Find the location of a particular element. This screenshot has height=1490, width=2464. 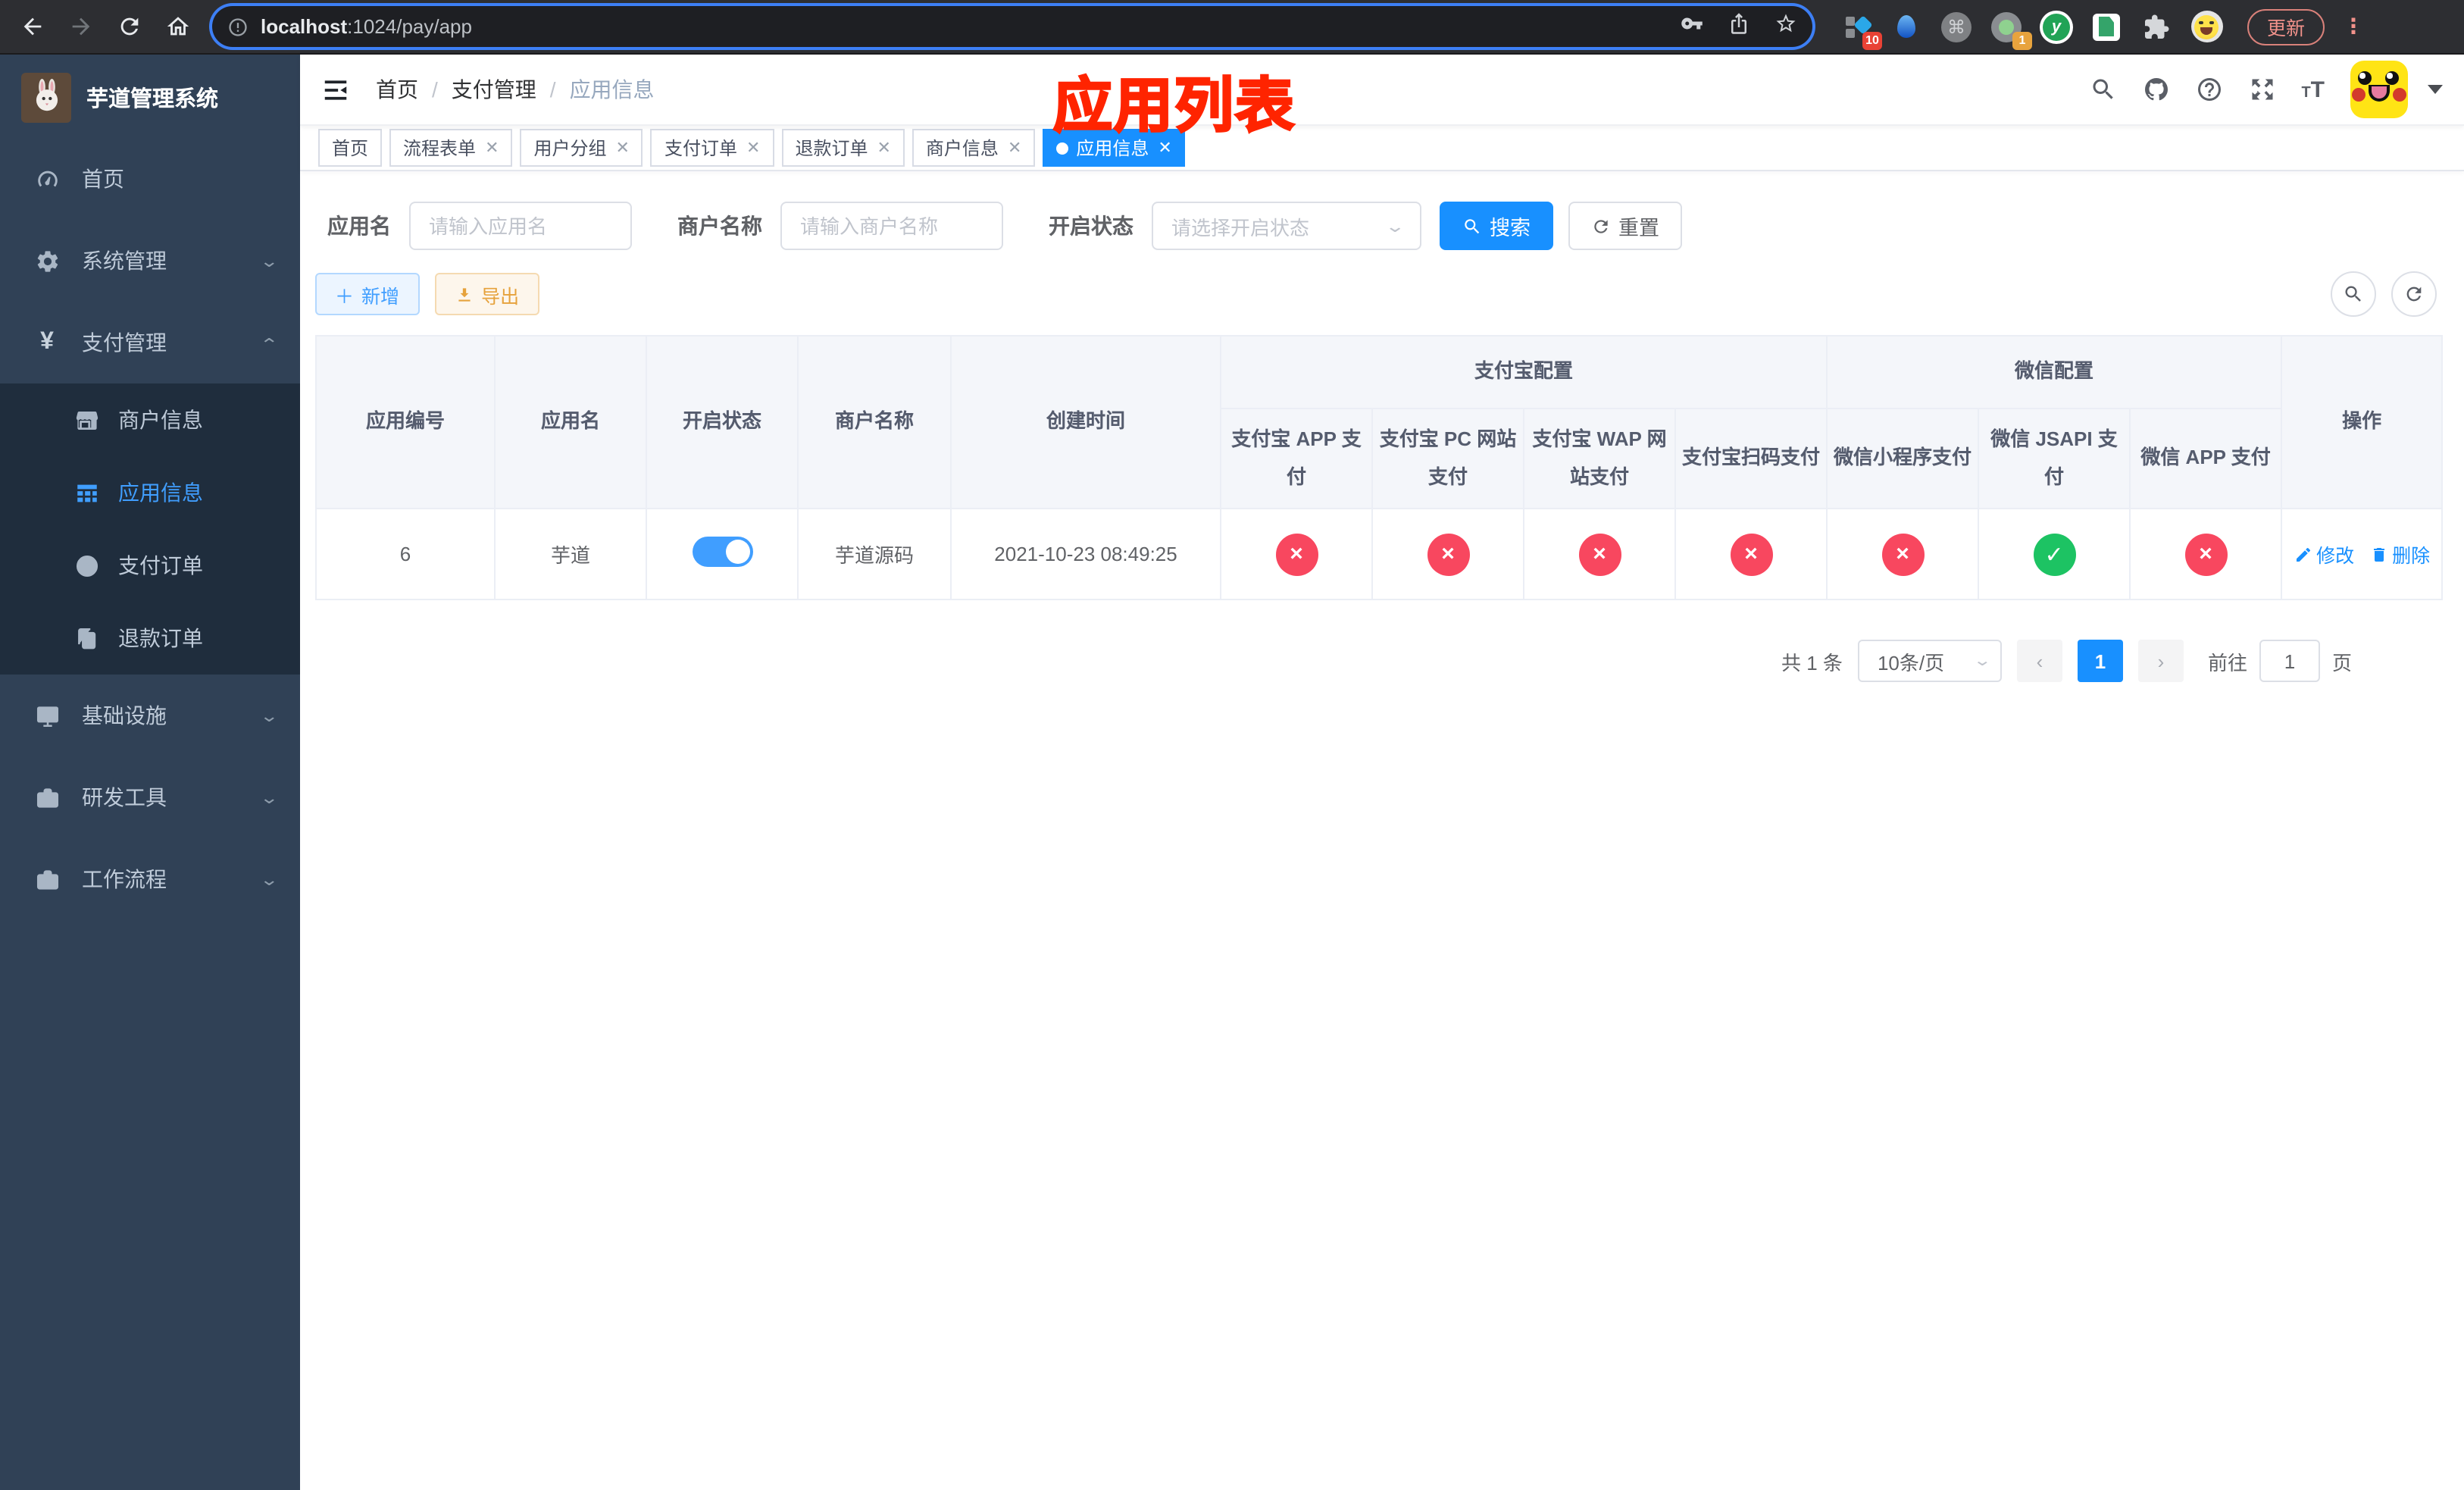

sidebar-item-payment: ¥ 支付管理 ⌄ is located at coordinates (150, 343).